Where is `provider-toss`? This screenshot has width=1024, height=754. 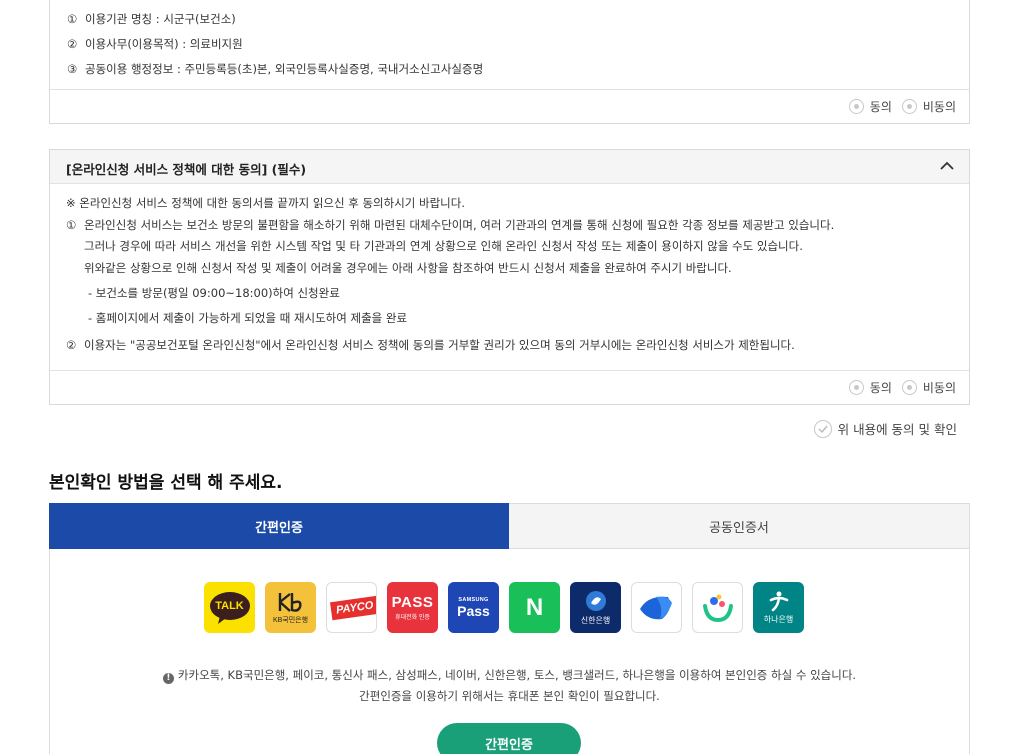 provider-toss is located at coordinates (656, 607).